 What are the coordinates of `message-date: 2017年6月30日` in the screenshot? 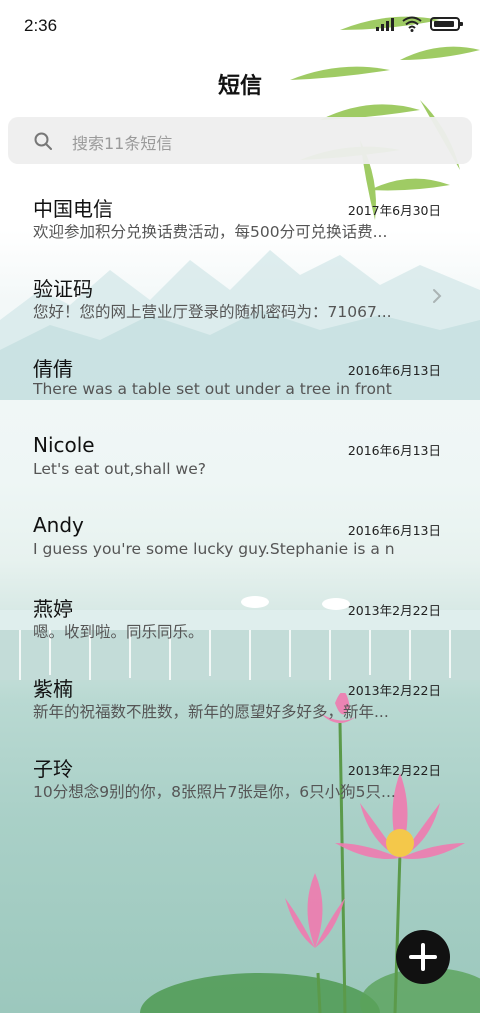 It's located at (394, 210).